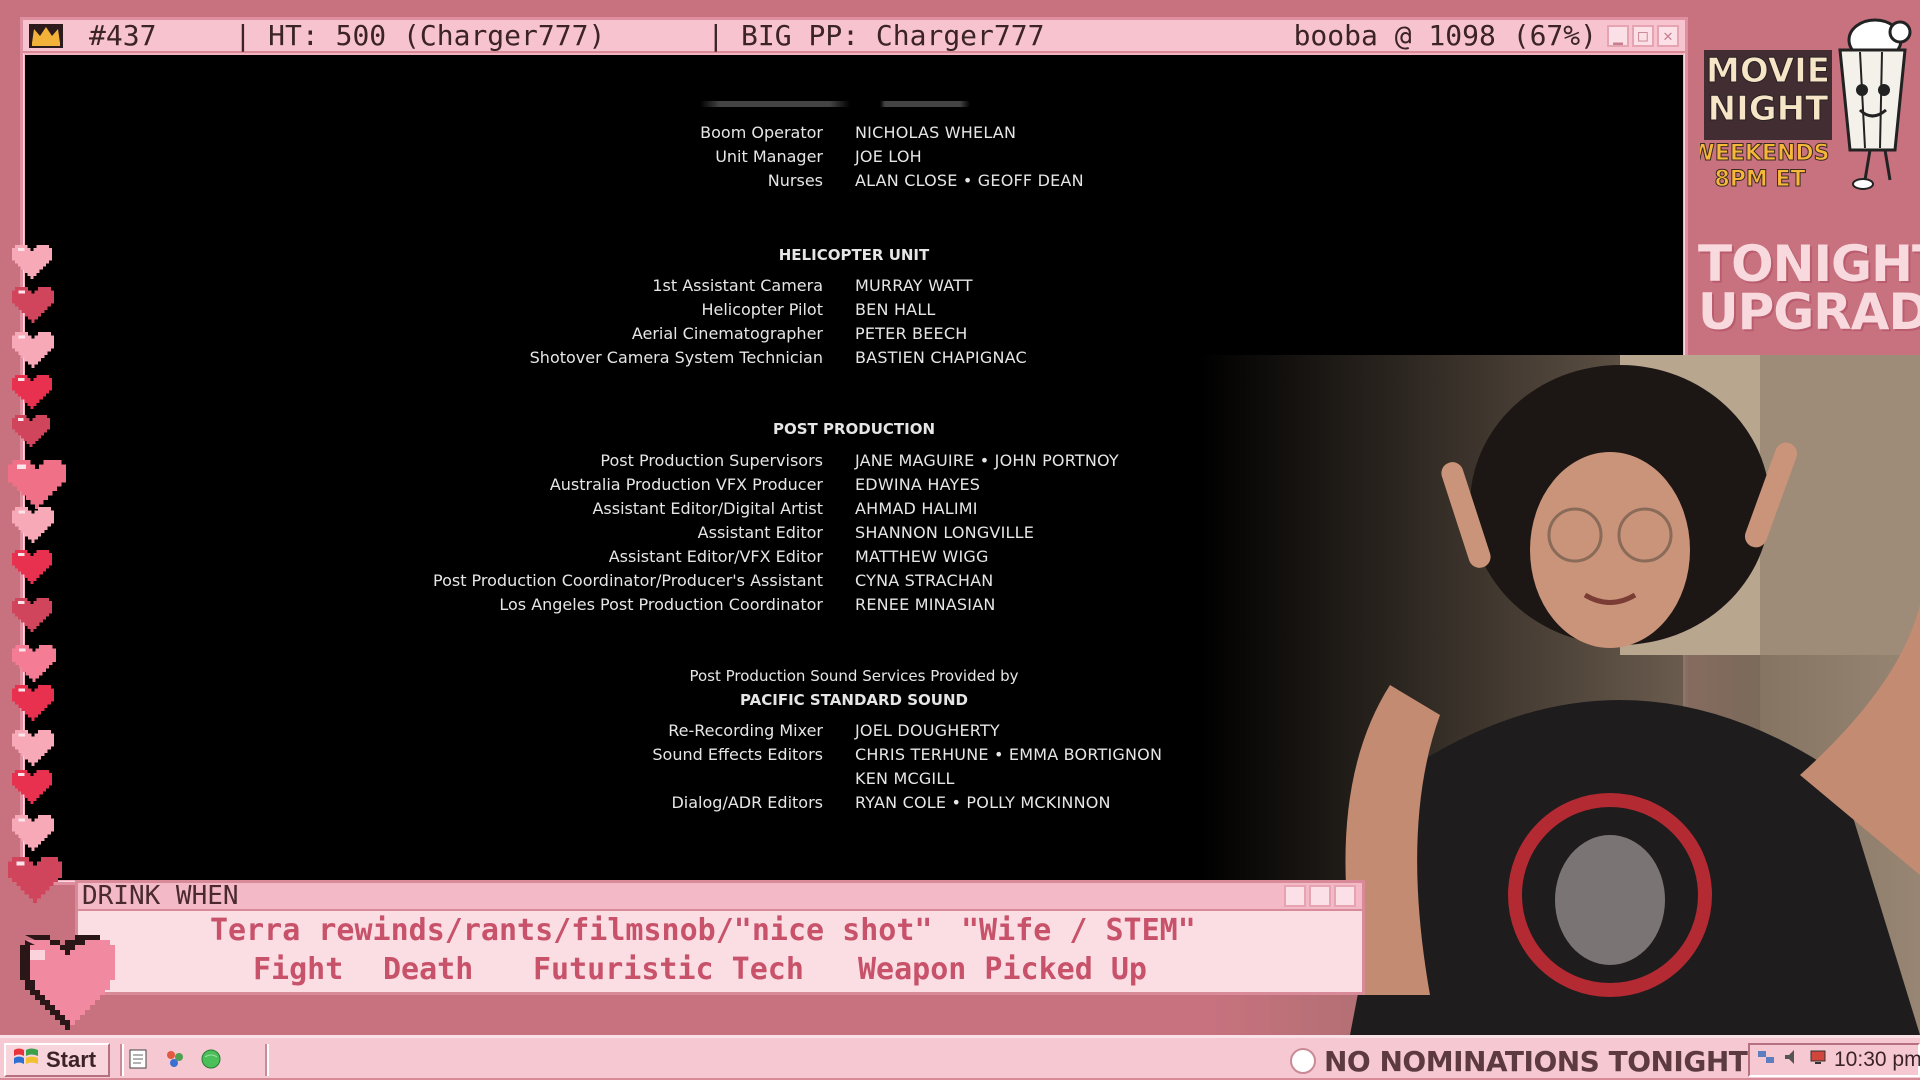 The height and width of the screenshot is (1080, 1920). What do you see at coordinates (1759, 179) in the screenshot?
I see `logo-line4: 8PM ET` at bounding box center [1759, 179].